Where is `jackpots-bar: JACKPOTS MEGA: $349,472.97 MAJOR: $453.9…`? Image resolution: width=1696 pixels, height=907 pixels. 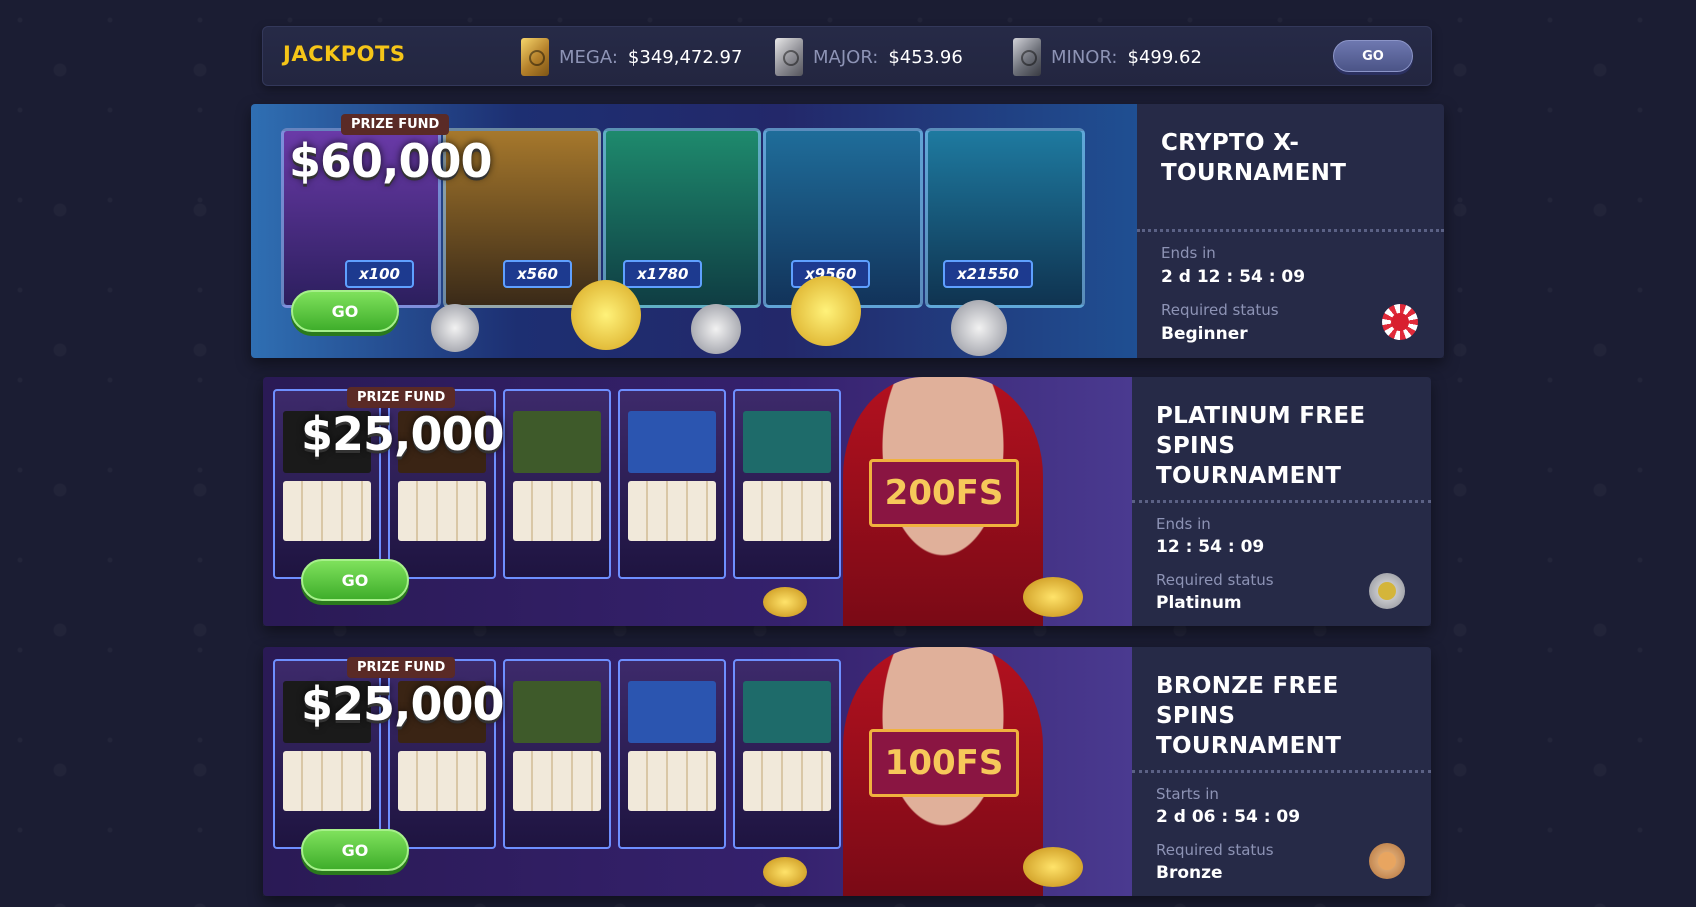
jackpots-bar: JACKPOTS MEGA: $349,472.97 MAJOR: $453.9… is located at coordinates (847, 56).